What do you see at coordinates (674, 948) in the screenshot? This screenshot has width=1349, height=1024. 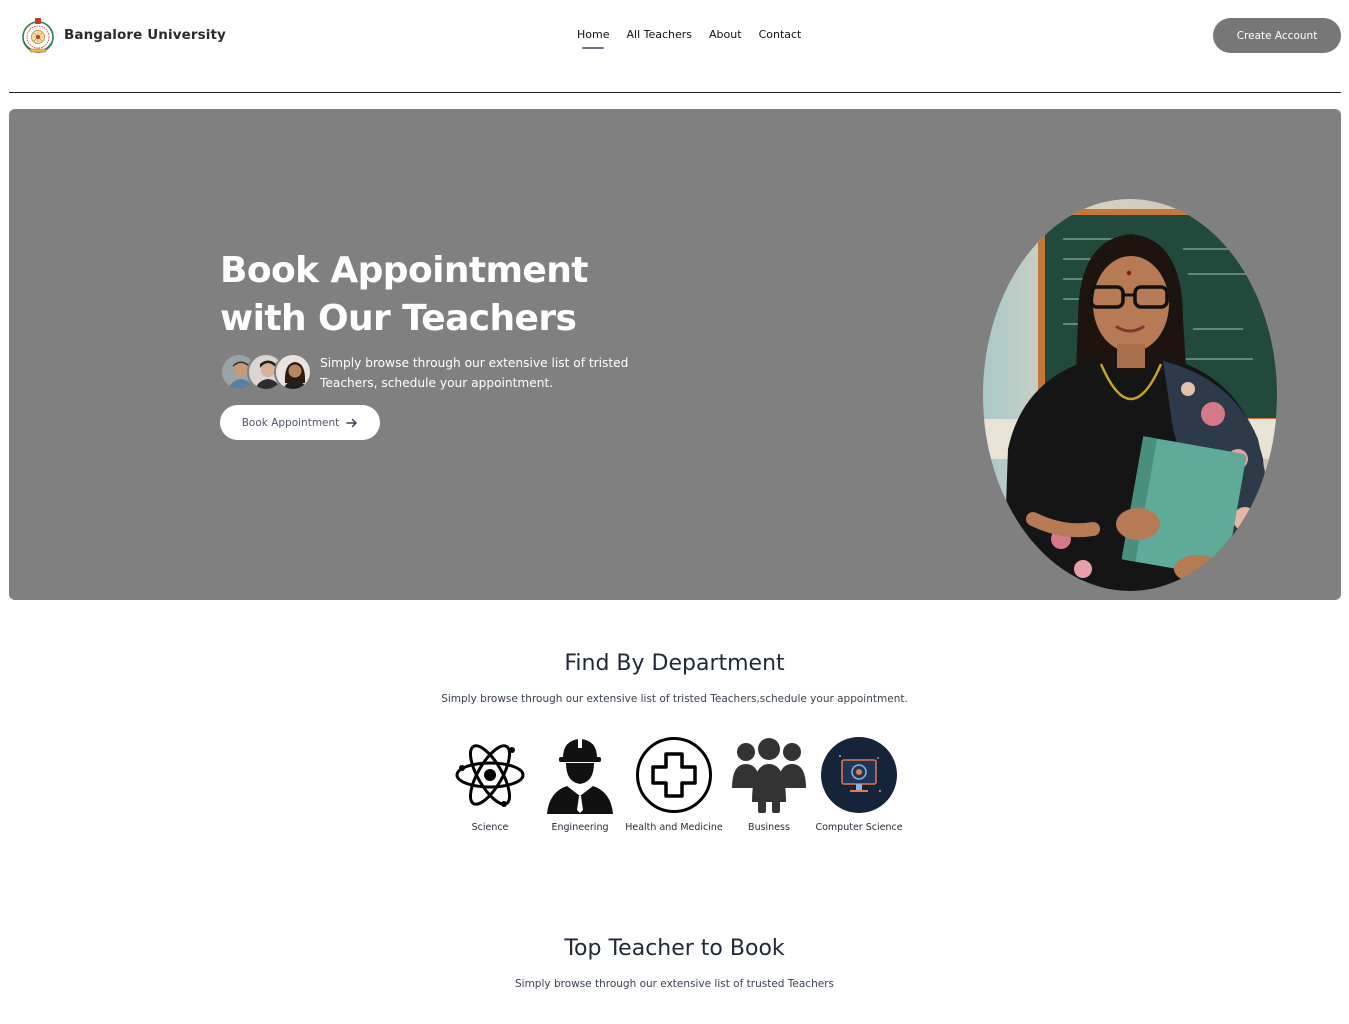 I see `top-teachers-title: Top Teacher to Book` at bounding box center [674, 948].